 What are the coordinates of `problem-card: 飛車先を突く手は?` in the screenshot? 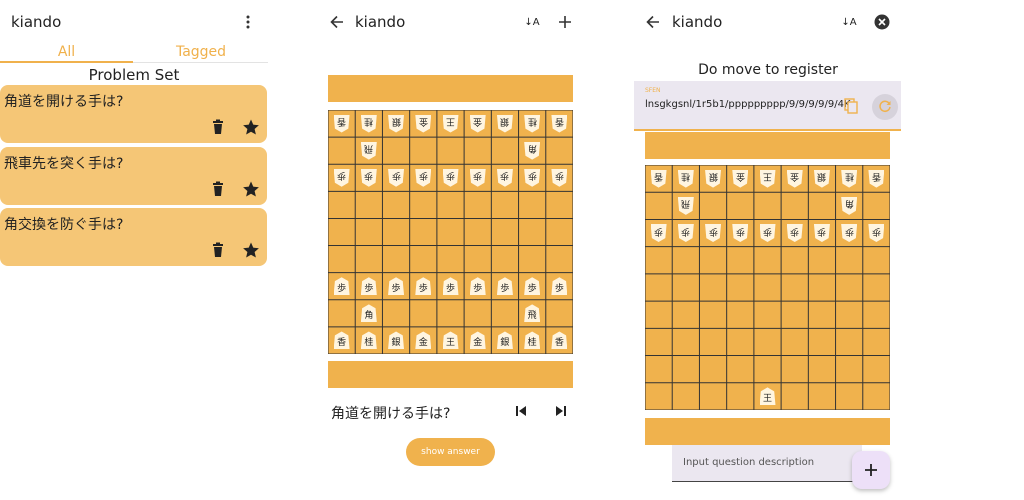 It's located at (133, 176).